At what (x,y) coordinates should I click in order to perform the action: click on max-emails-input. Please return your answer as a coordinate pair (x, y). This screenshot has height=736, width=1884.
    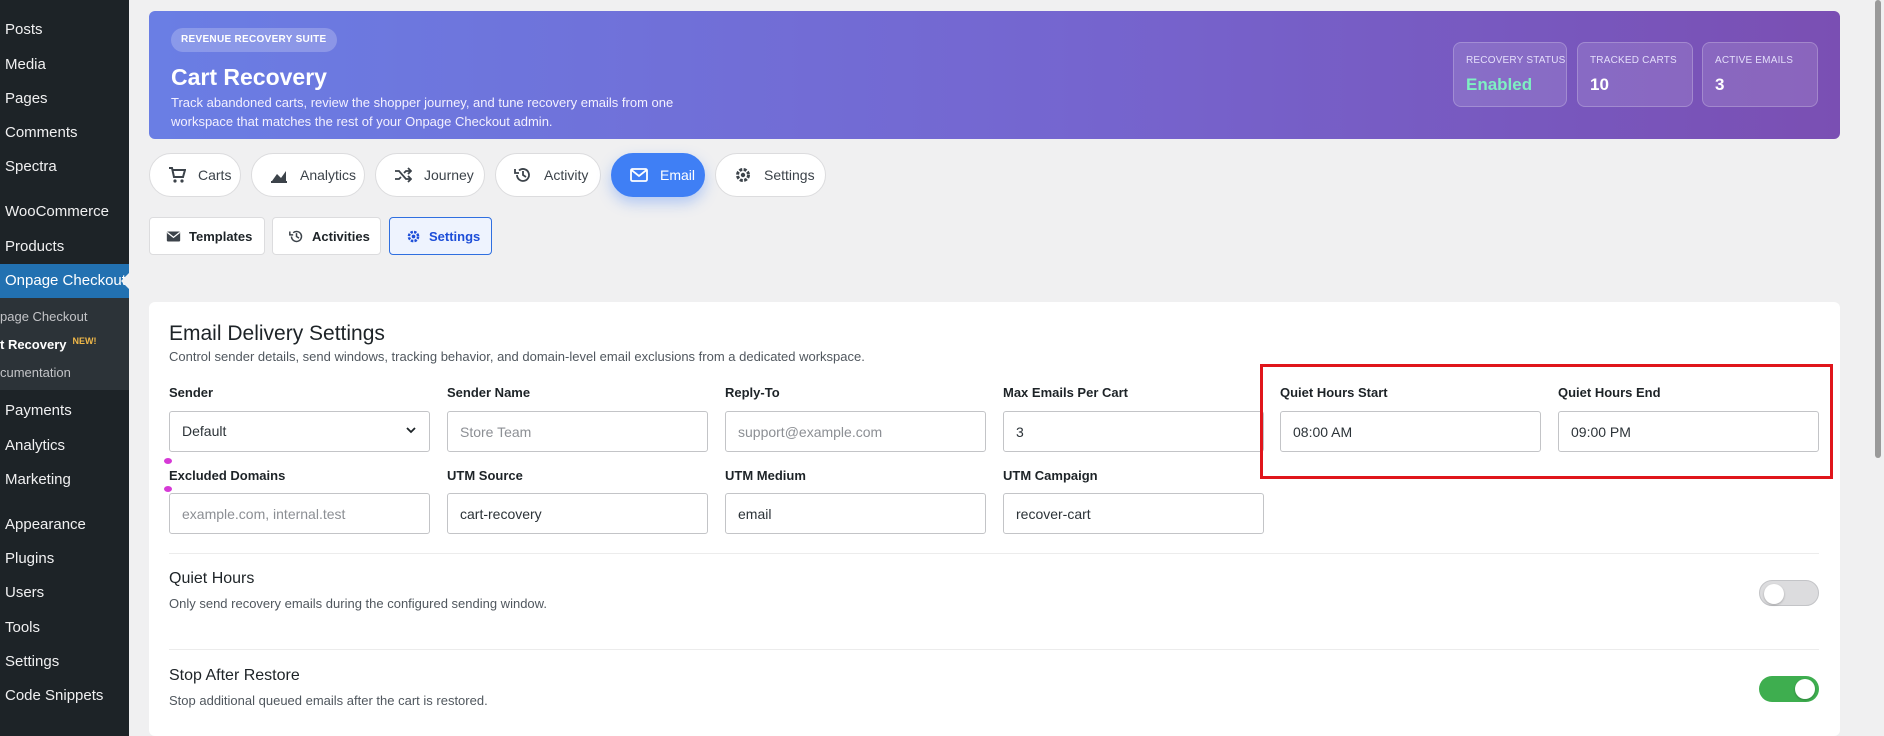
    Looking at the image, I should click on (1133, 431).